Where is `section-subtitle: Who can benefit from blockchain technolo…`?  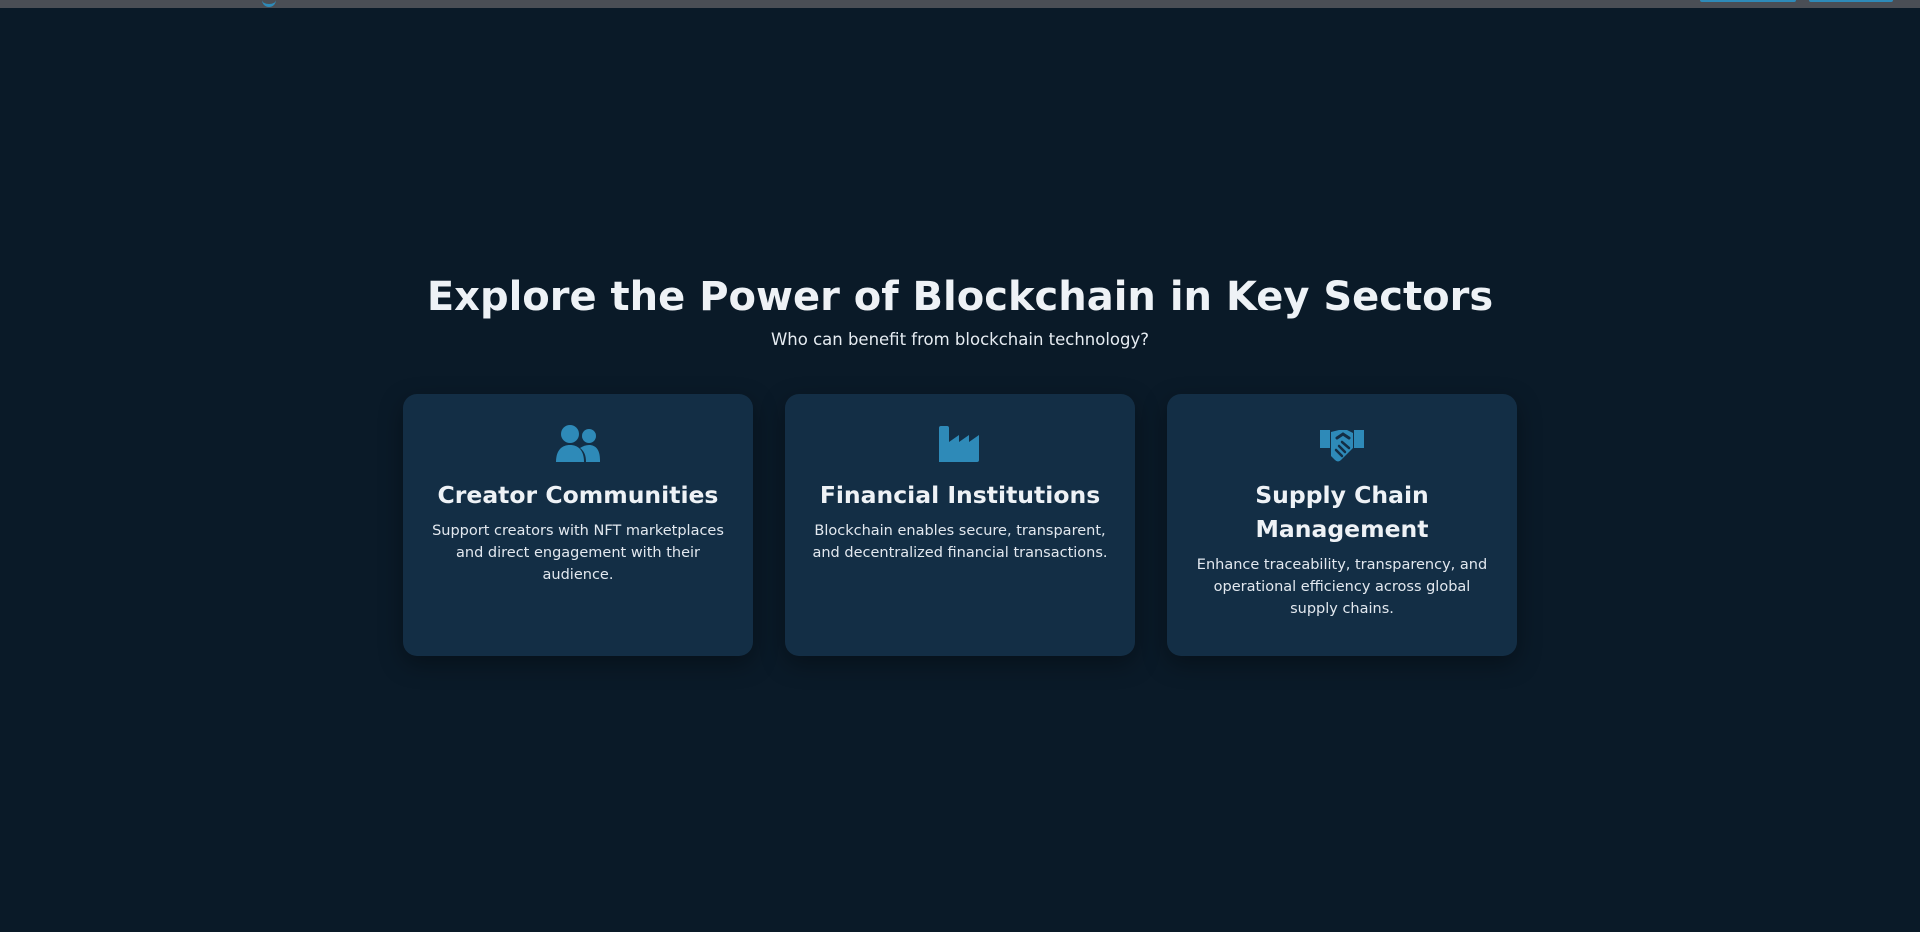 section-subtitle: Who can benefit from blockchain technolo… is located at coordinates (960, 339).